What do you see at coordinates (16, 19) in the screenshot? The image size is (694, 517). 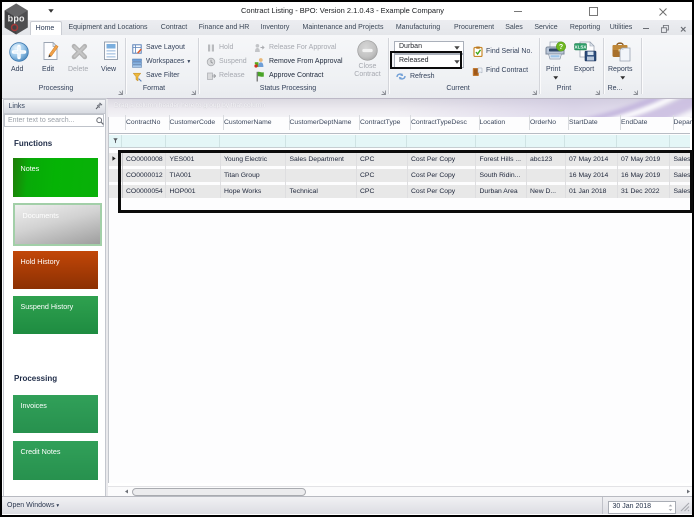 I see `svg-text: bpo` at bounding box center [16, 19].